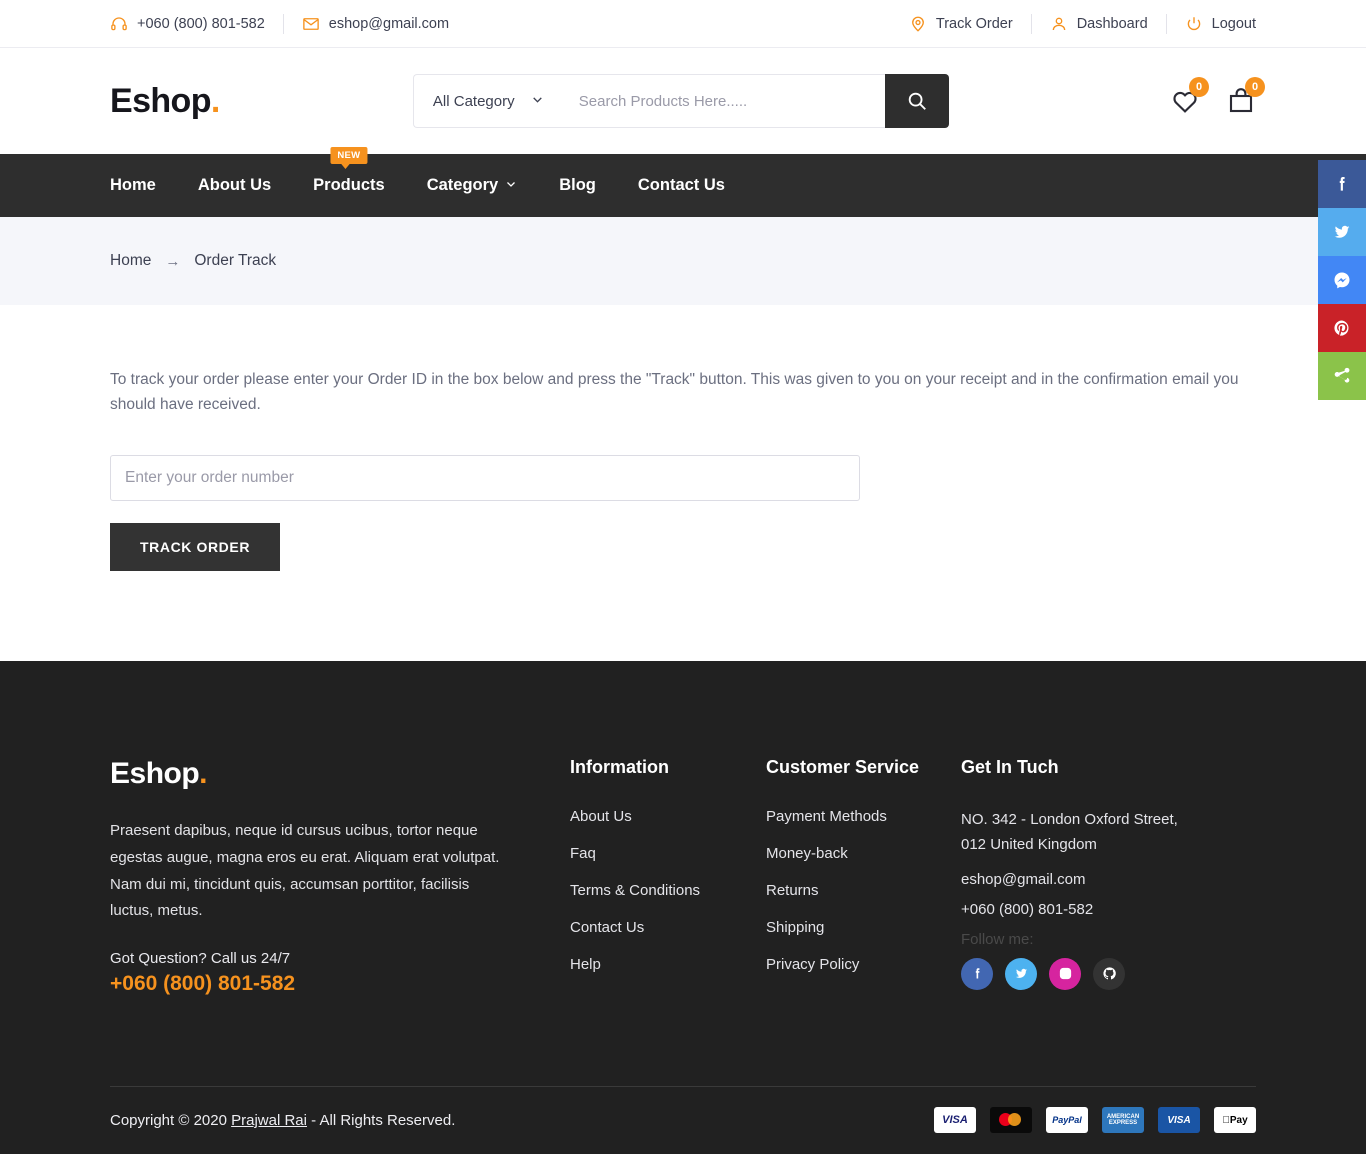 This screenshot has height=1154, width=1366. What do you see at coordinates (918, 24) in the screenshot?
I see `location-pin-icon` at bounding box center [918, 24].